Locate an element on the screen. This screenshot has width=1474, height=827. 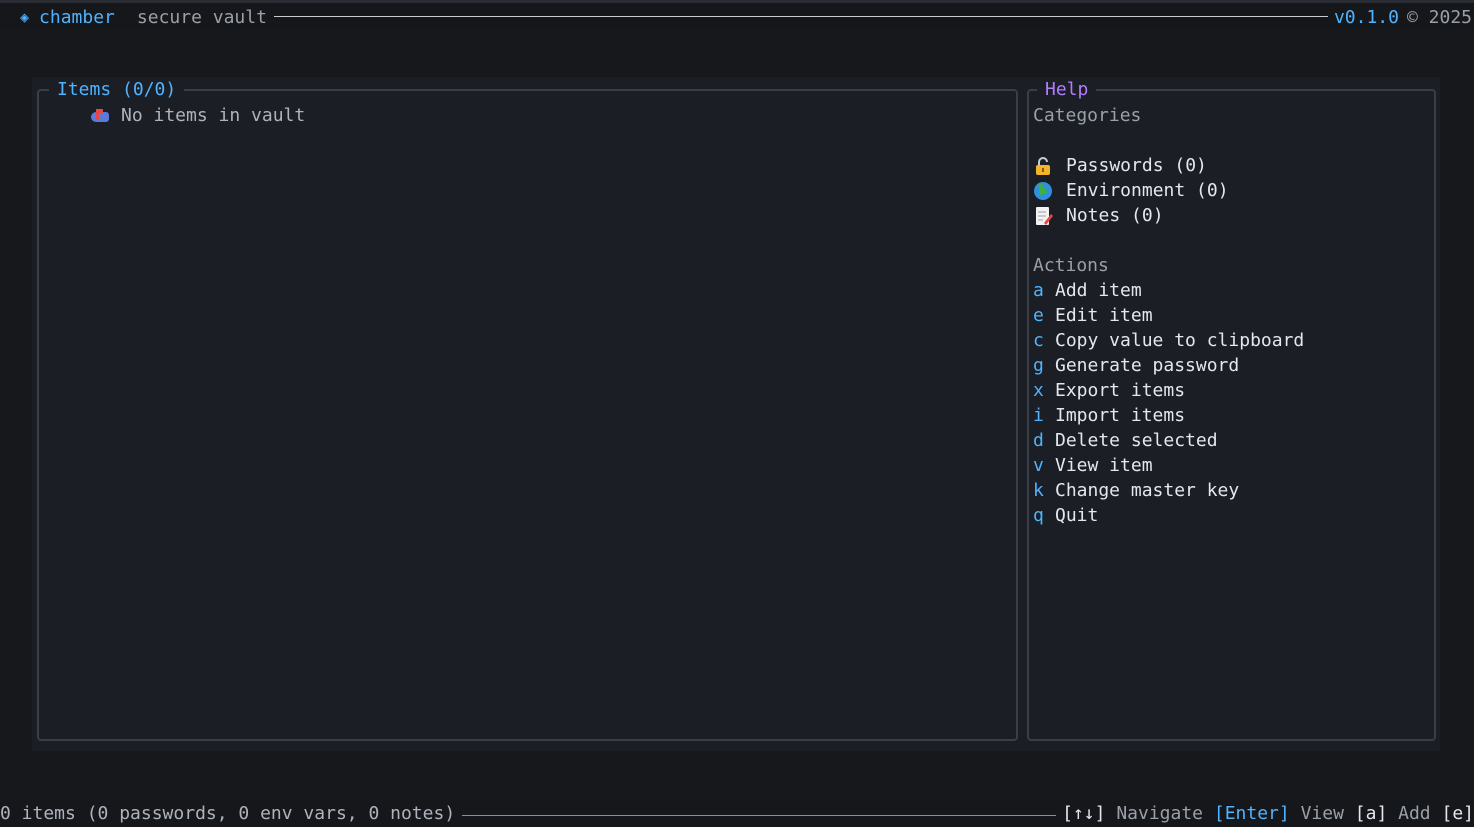
shortcut-key-add: [a] is located at coordinates (1371, 813).